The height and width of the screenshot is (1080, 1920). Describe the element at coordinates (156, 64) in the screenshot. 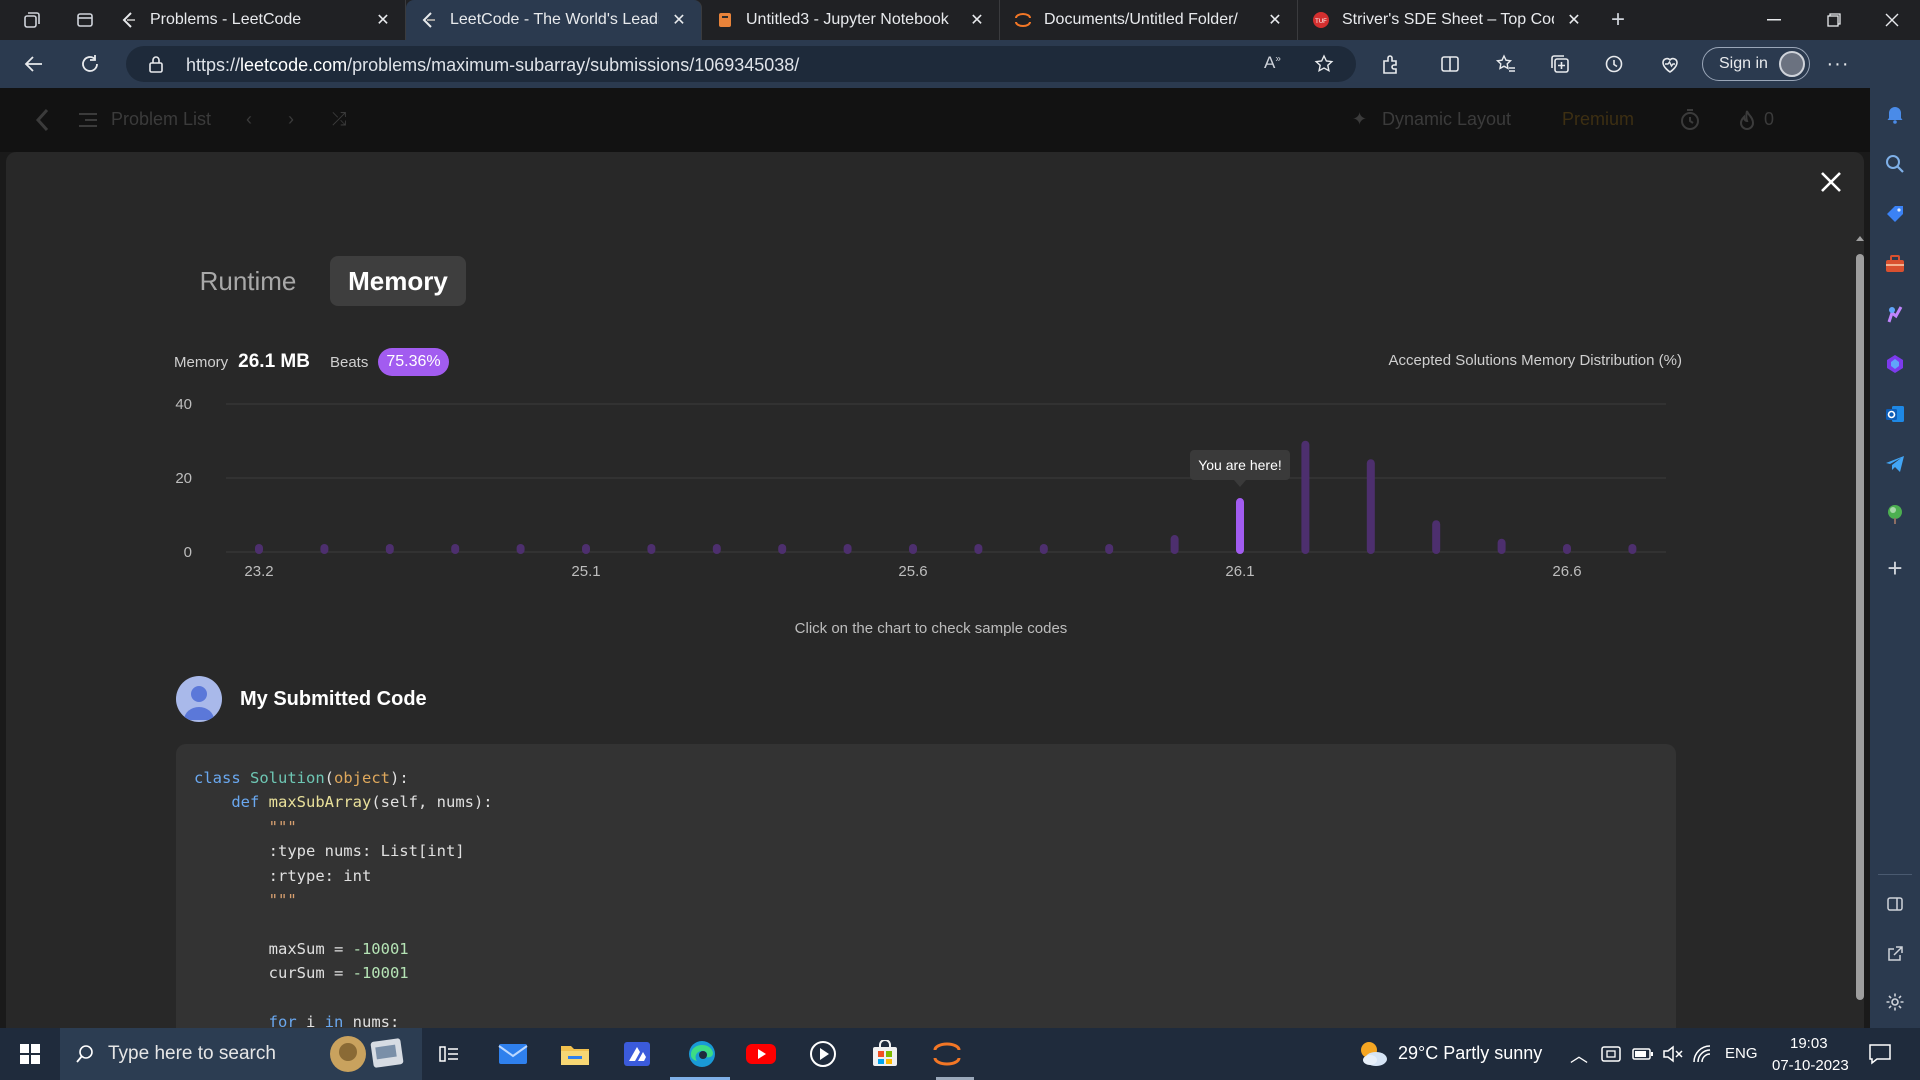

I see `lock-icon` at that location.